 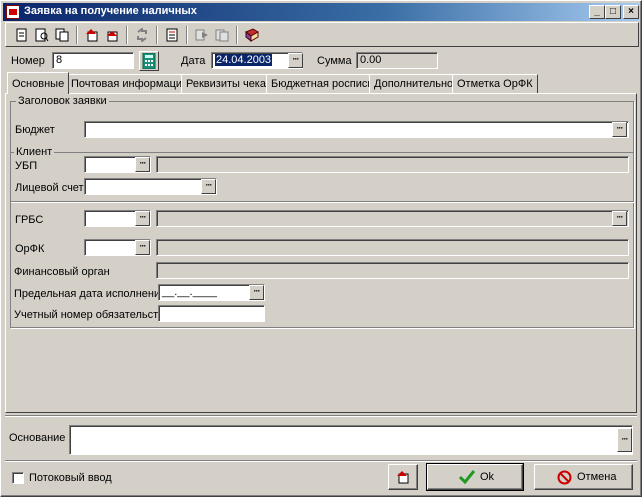 I want to click on sum-field: 0.00, so click(x=397, y=60).